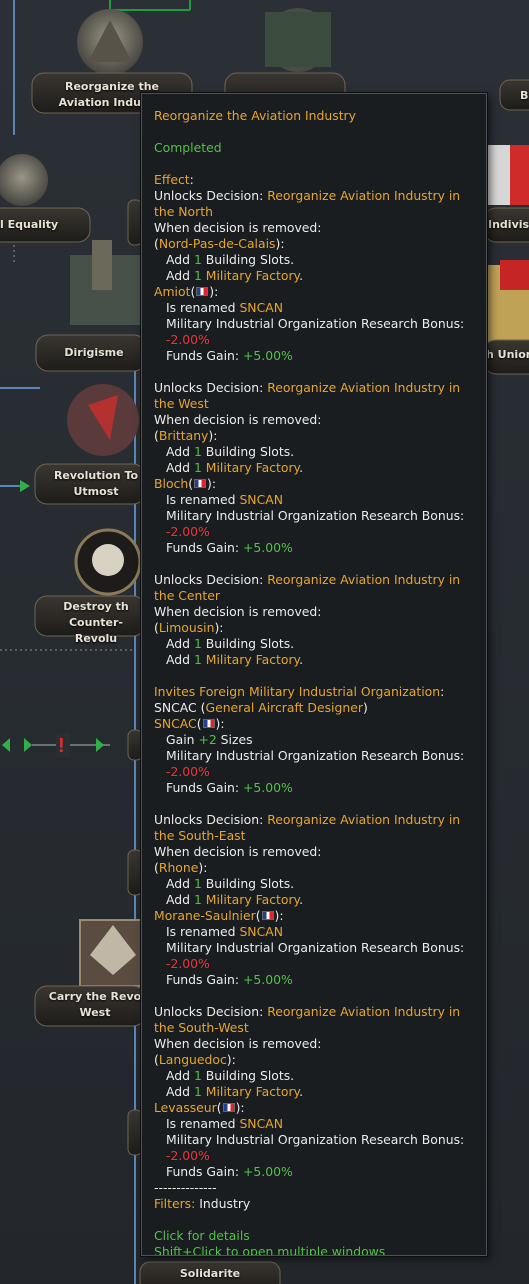 The width and height of the screenshot is (529, 1284). I want to click on focus-node-revolution-utmost: Revolution To Utmost, so click(96, 484).